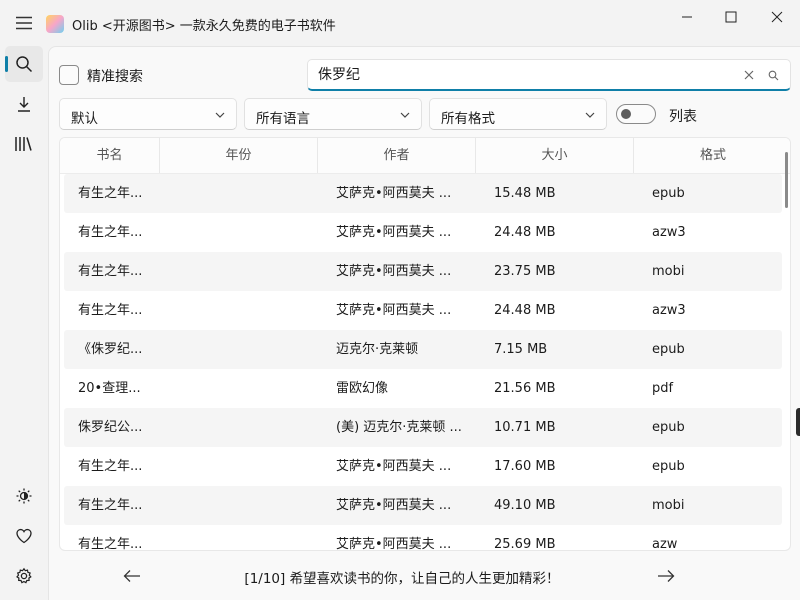 This screenshot has height=600, width=800. I want to click on chevron-down-icon, so click(405, 115).